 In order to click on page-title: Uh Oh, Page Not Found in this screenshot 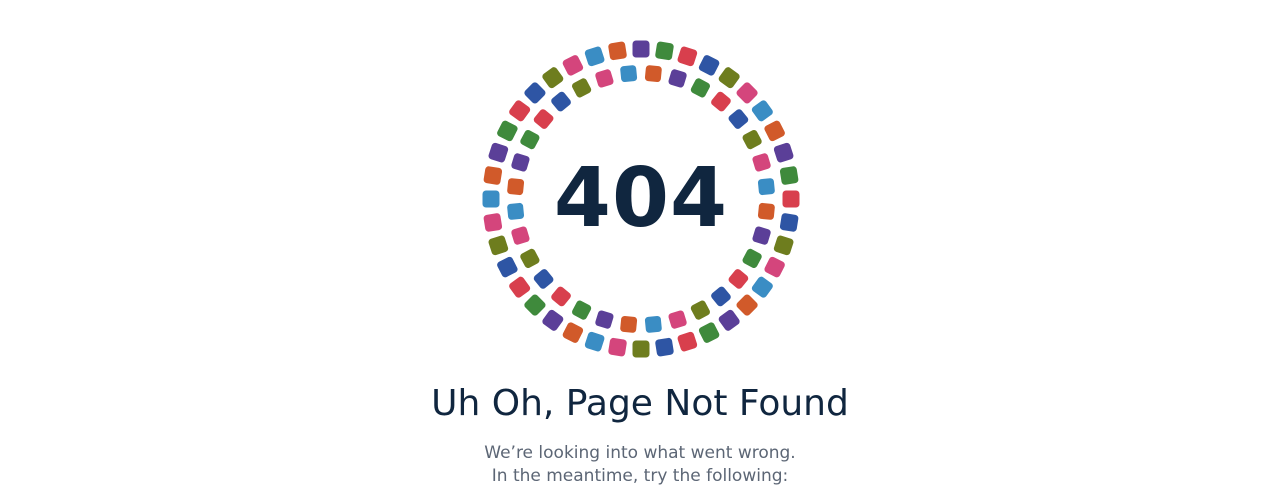, I will do `click(640, 403)`.